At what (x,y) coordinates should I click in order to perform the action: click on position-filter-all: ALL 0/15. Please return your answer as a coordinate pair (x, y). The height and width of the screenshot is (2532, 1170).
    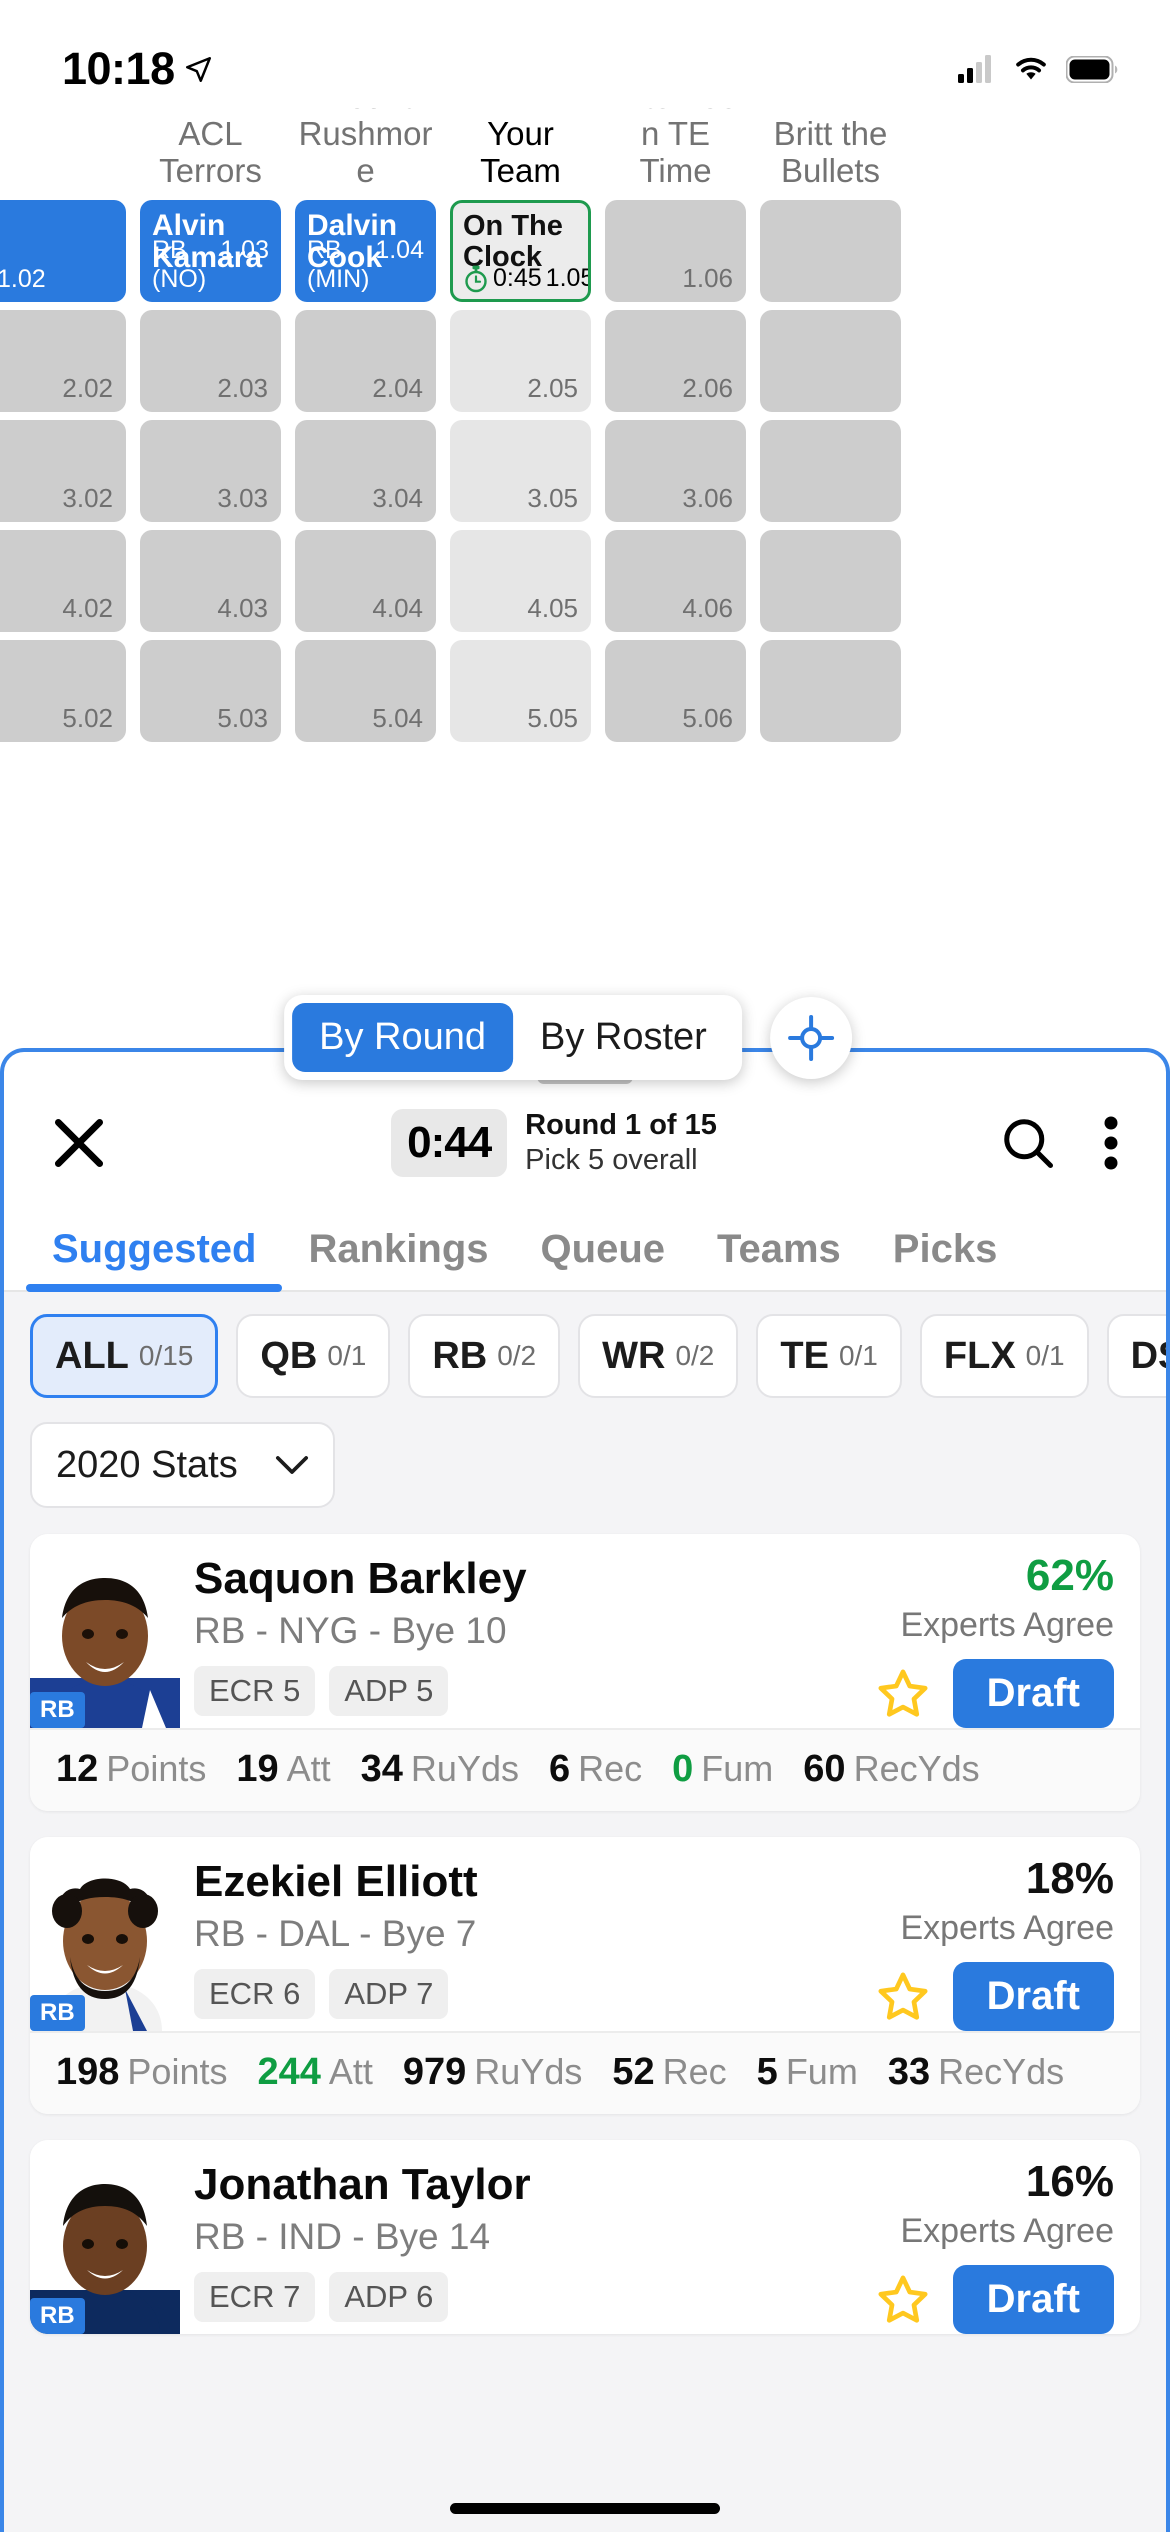
    Looking at the image, I should click on (124, 1356).